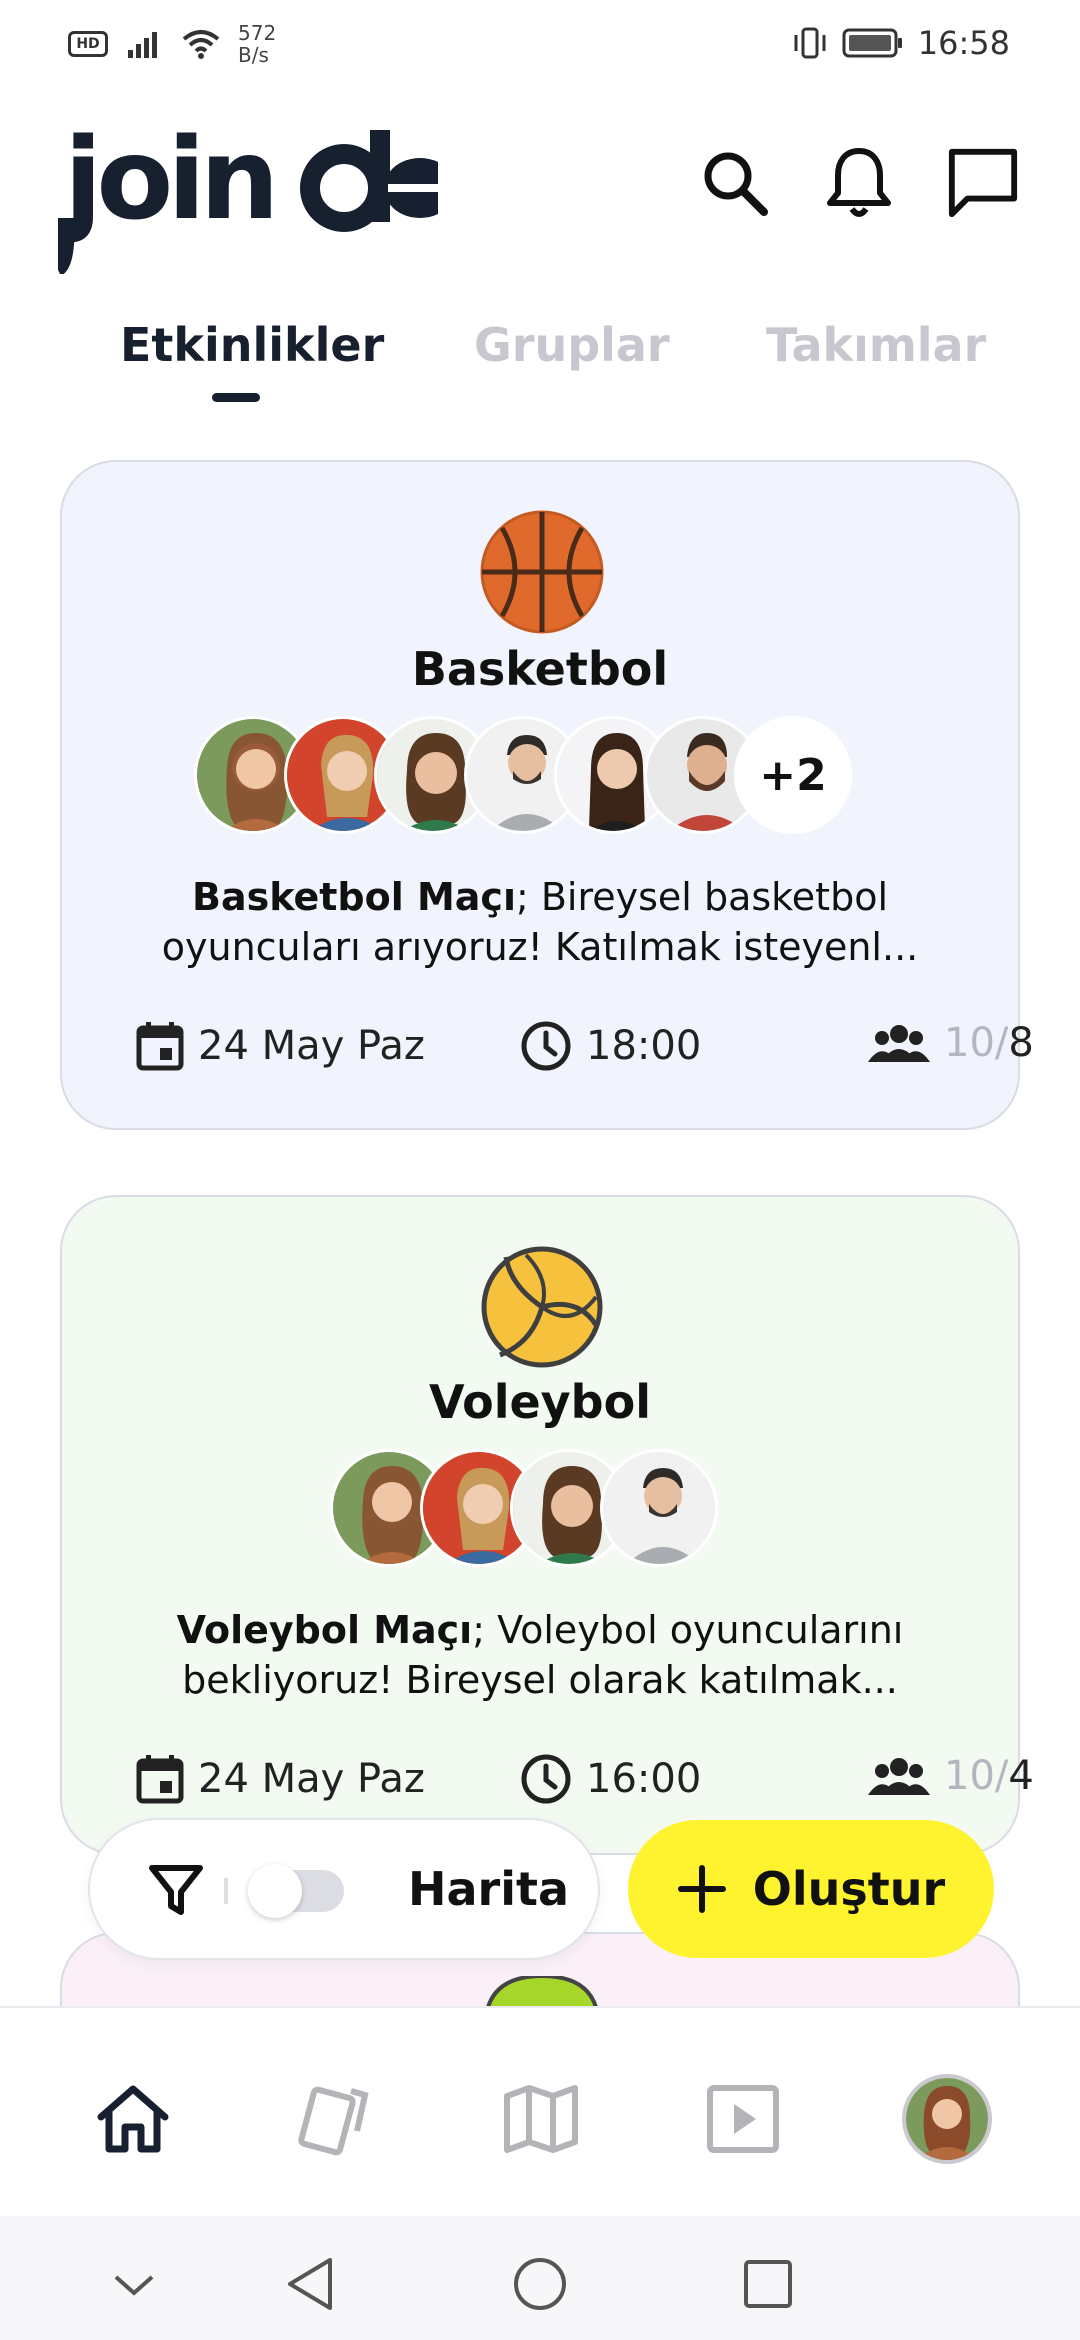  I want to click on nav-map, so click(541, 2119).